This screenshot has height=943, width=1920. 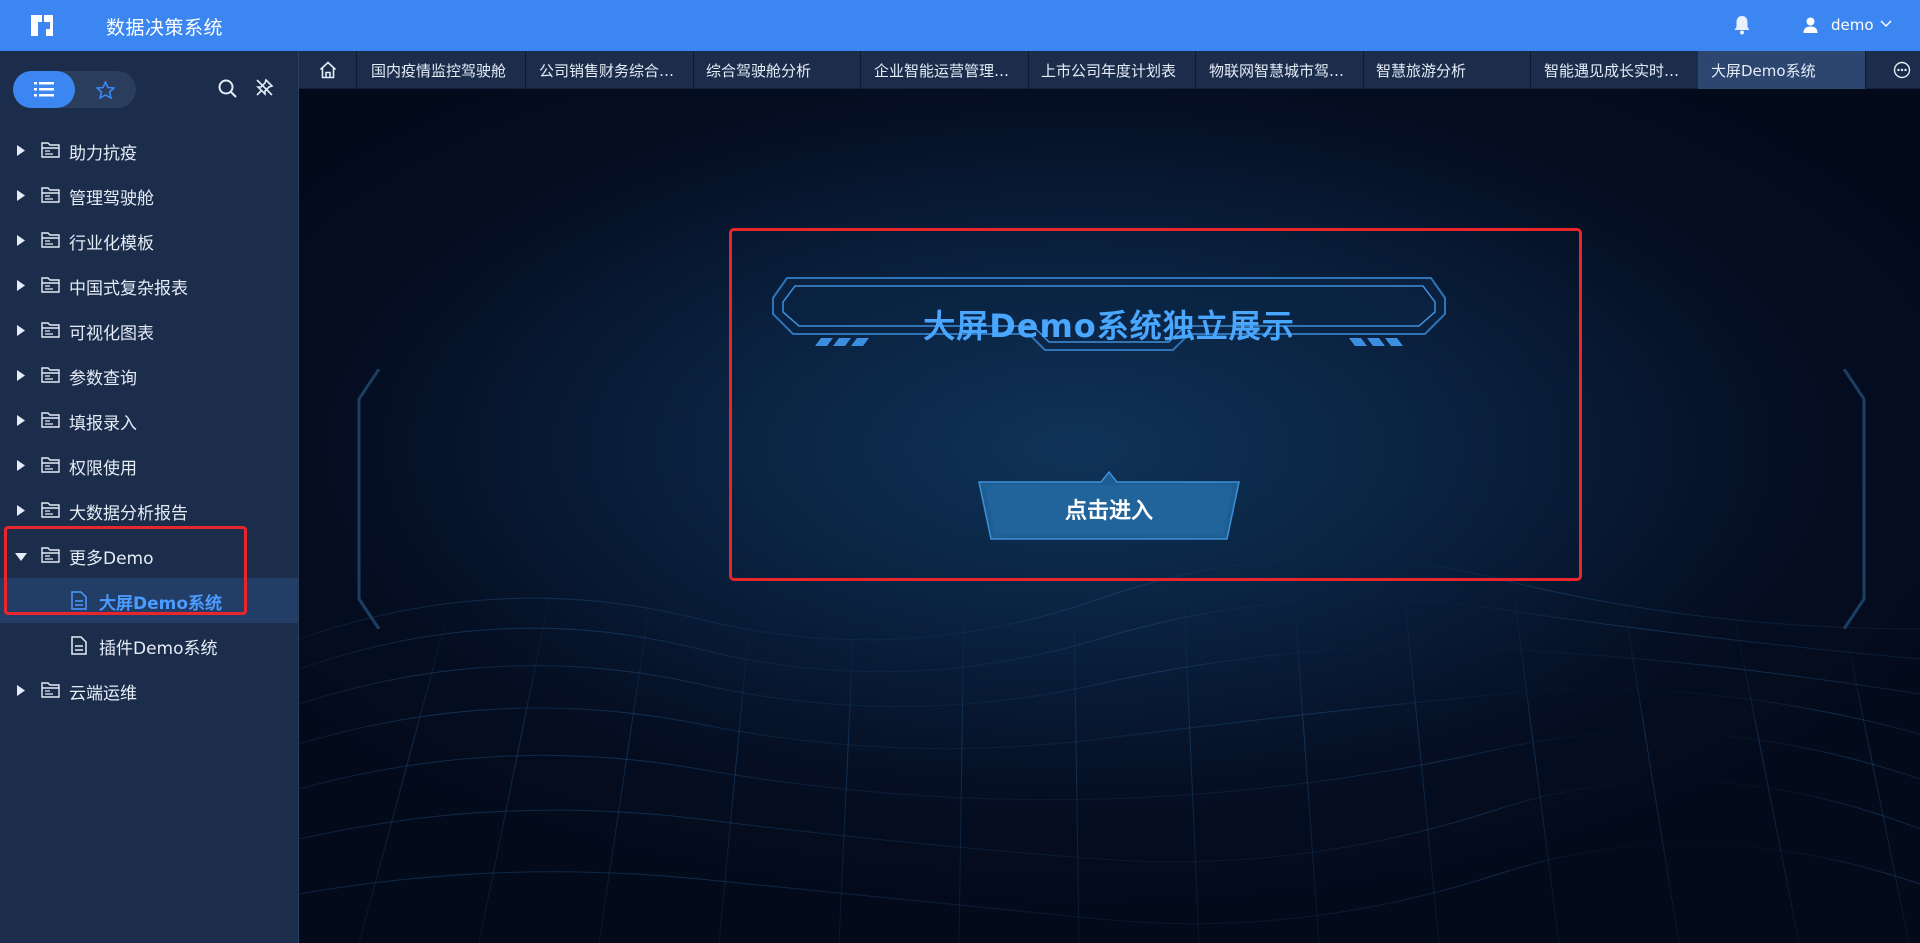 I want to click on tree-folder-item: 中国式复杂报表, so click(x=149, y=285).